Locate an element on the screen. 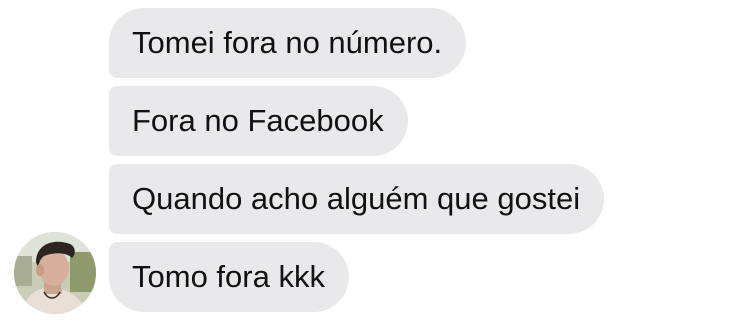 This screenshot has height=328, width=750. message-bubble: Tomei fora no número. is located at coordinates (288, 43).